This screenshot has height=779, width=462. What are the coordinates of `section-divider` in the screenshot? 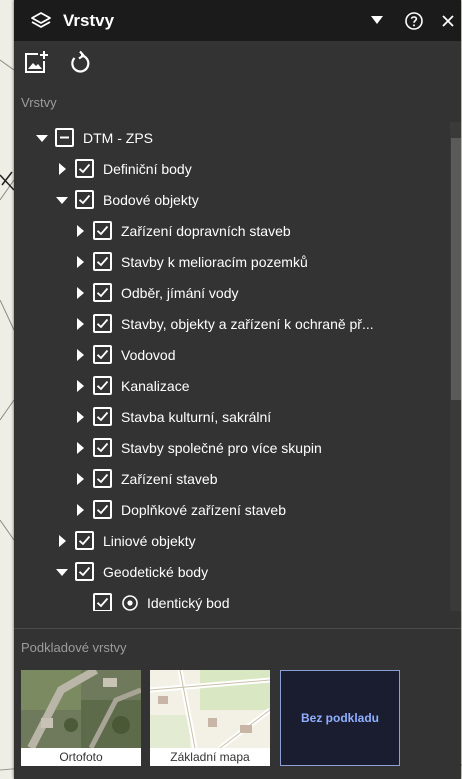 It's located at (237, 628).